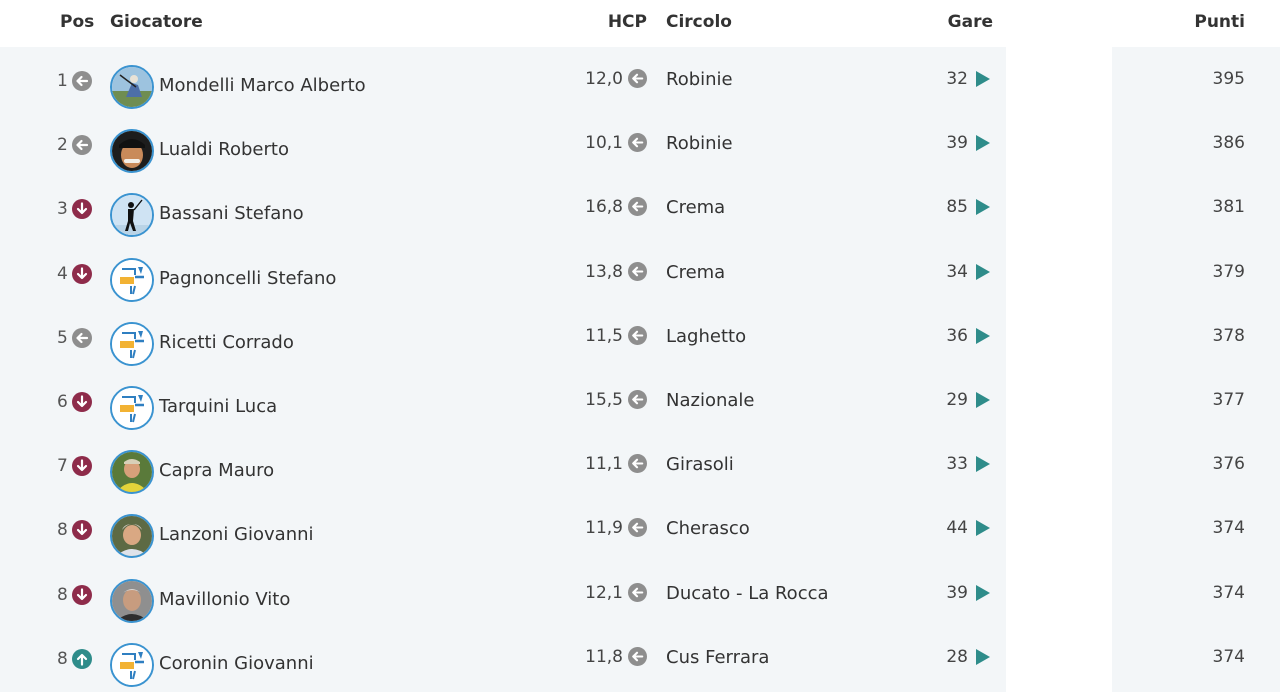 This screenshot has width=1280, height=697. I want to click on table-row: 5 Ricetti Corrado 11,5 Laghetto 36 378, so click(640, 344).